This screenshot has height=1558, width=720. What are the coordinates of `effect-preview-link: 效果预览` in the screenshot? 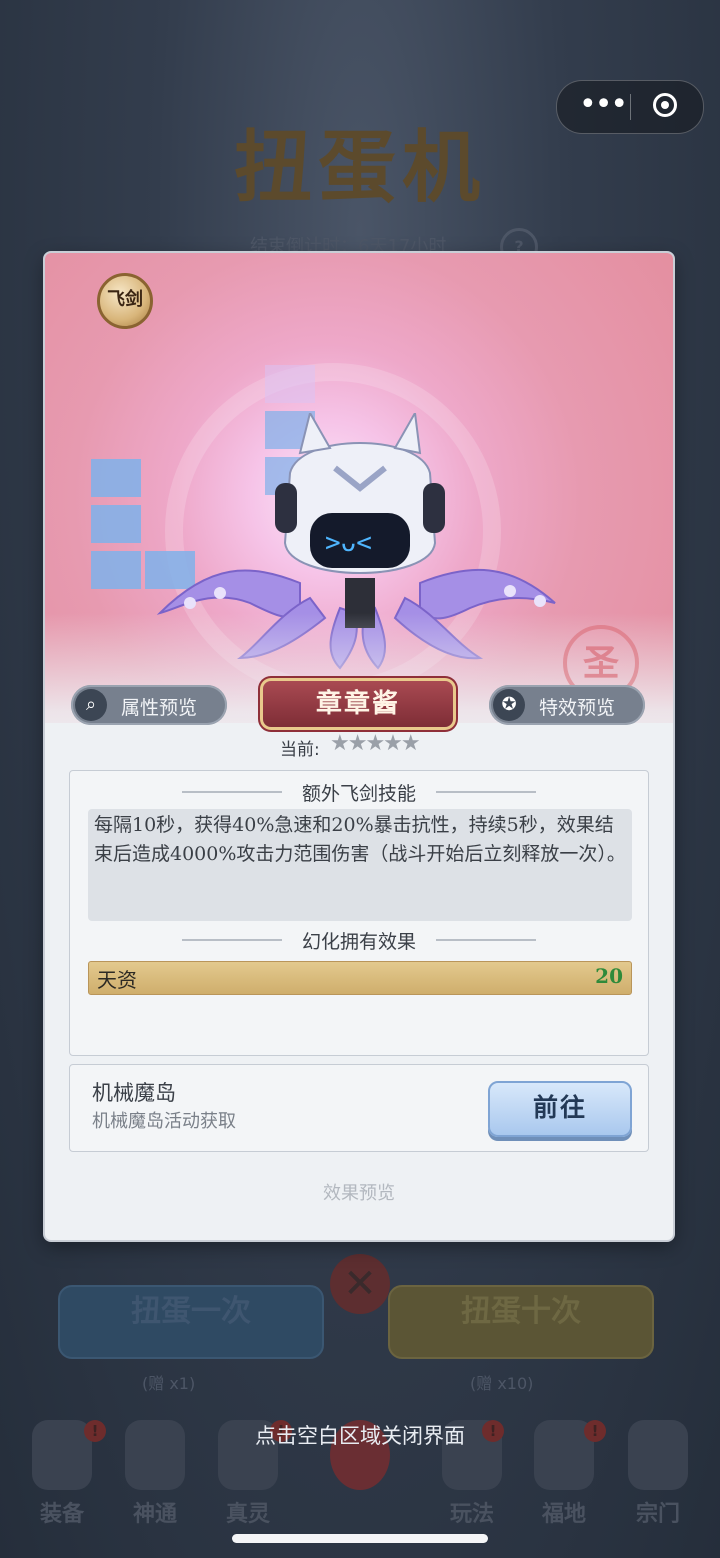 It's located at (359, 1192).